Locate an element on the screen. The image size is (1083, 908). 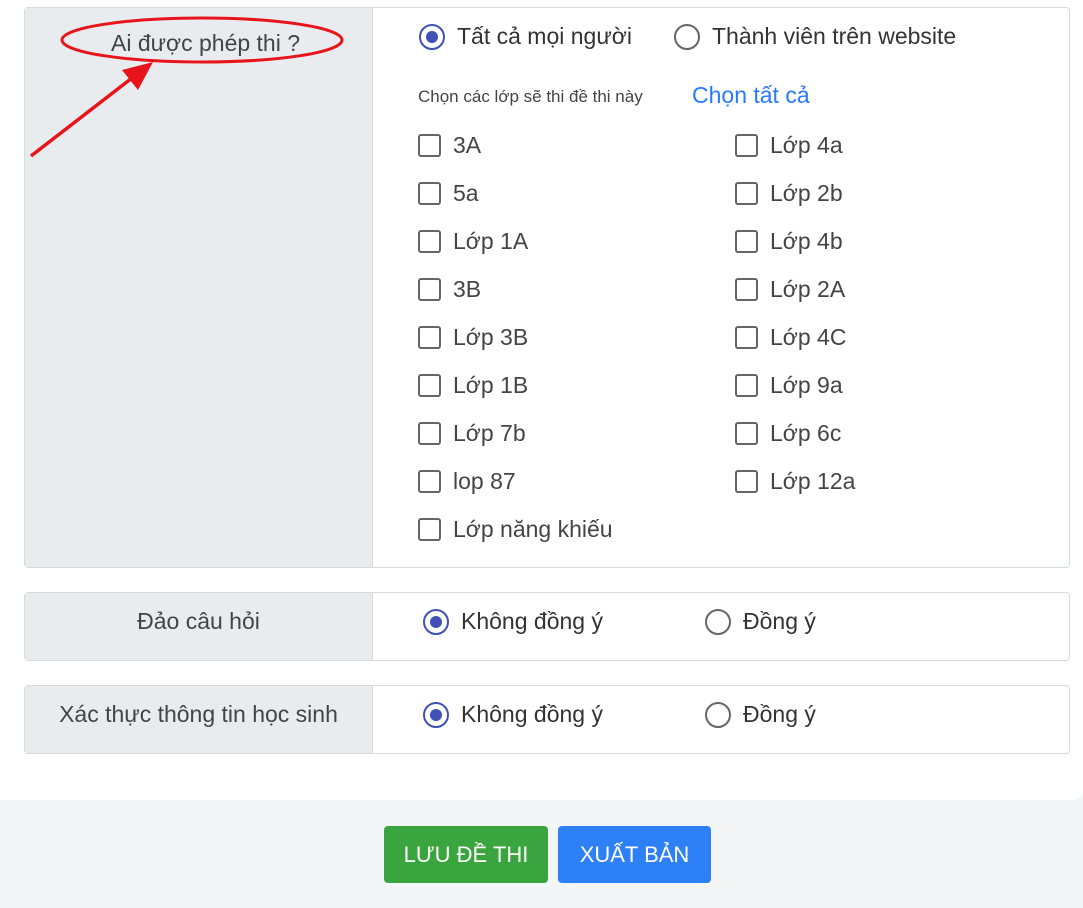
class-checkbox: 3A is located at coordinates (449, 145).